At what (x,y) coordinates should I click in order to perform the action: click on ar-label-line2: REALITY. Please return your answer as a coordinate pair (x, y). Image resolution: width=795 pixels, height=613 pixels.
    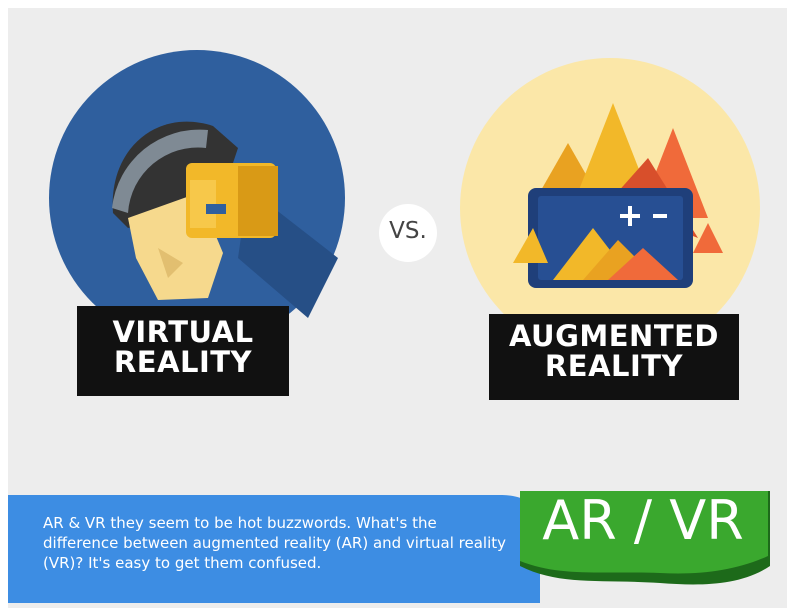
    Looking at the image, I should click on (614, 365).